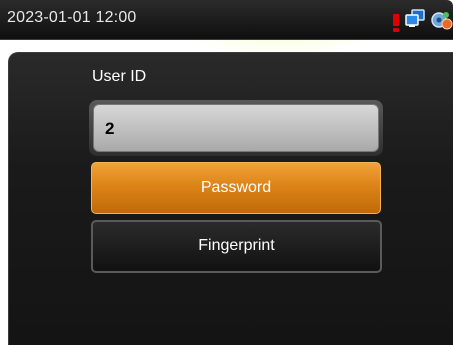 The height and width of the screenshot is (345, 453). What do you see at coordinates (119, 76) in the screenshot?
I see `user-id-label: User ID` at bounding box center [119, 76].